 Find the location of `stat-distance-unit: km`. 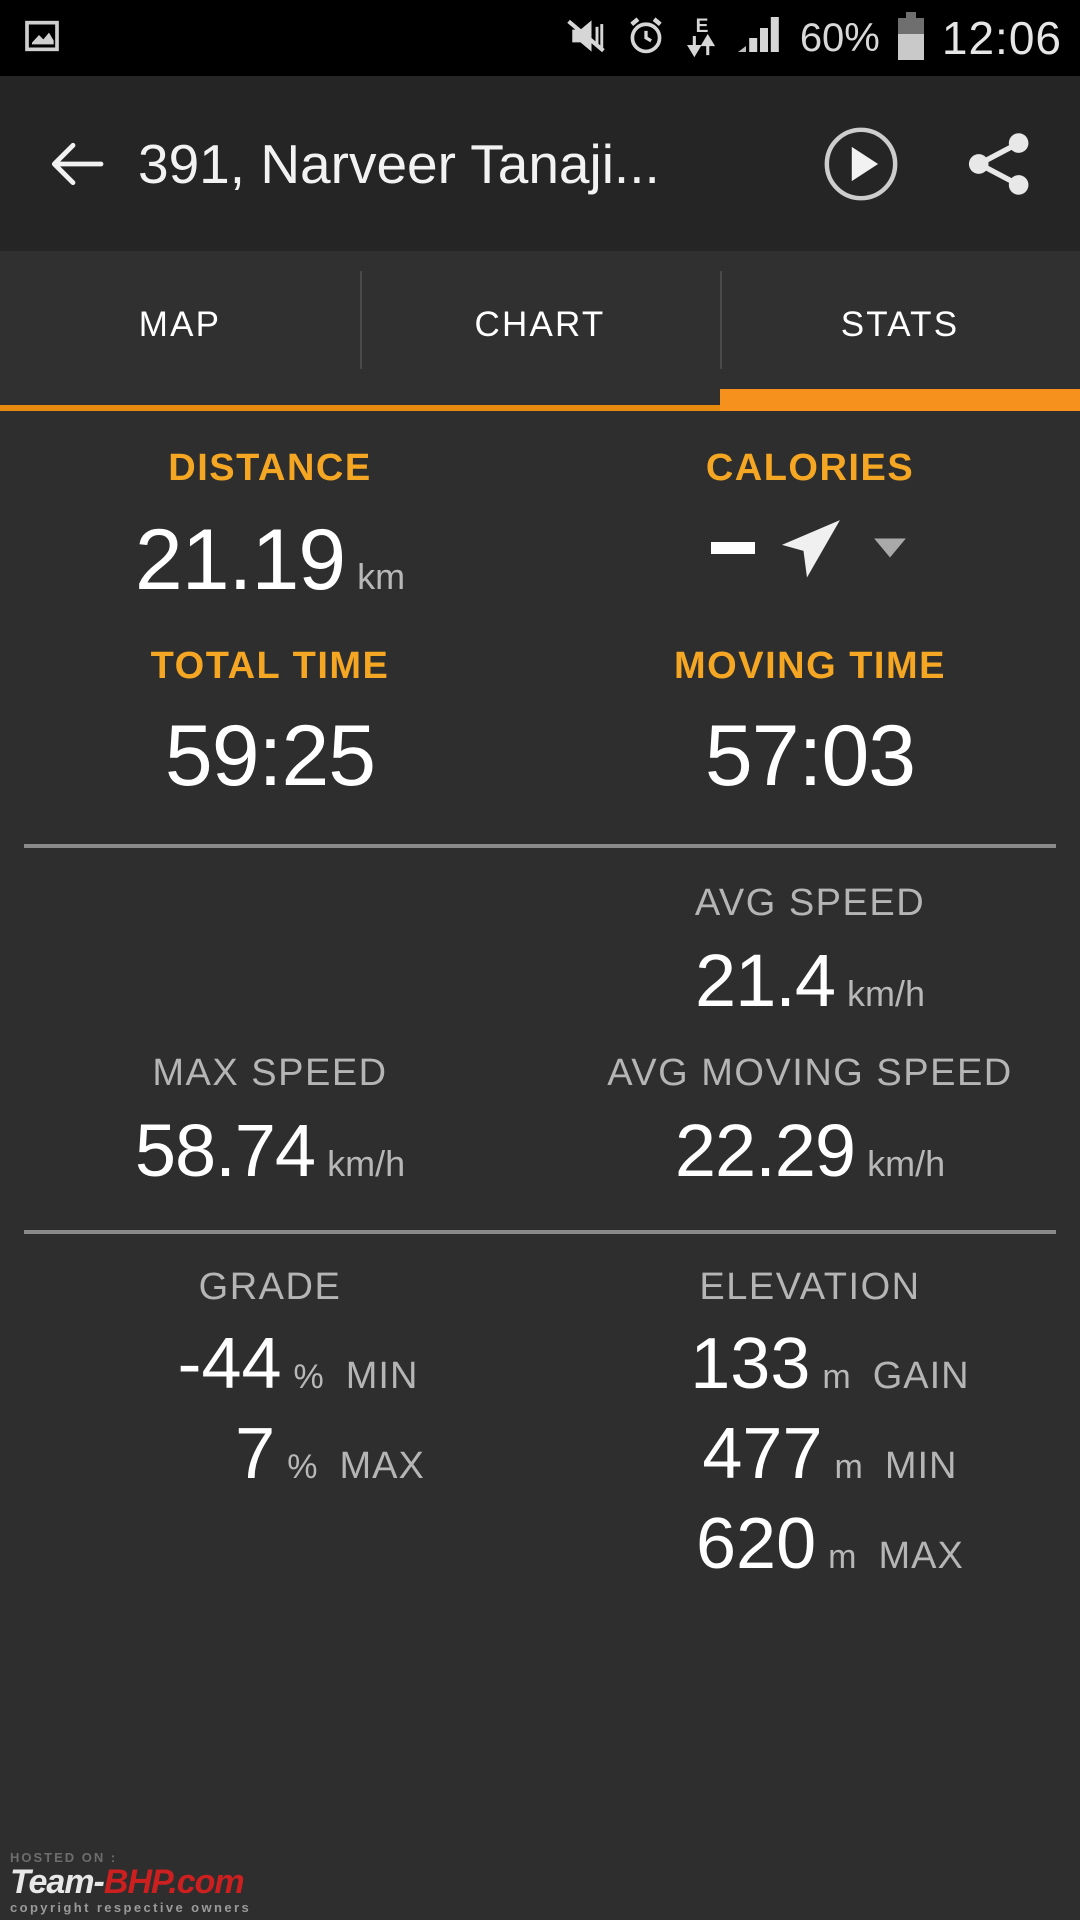

stat-distance-unit: km is located at coordinates (381, 576).